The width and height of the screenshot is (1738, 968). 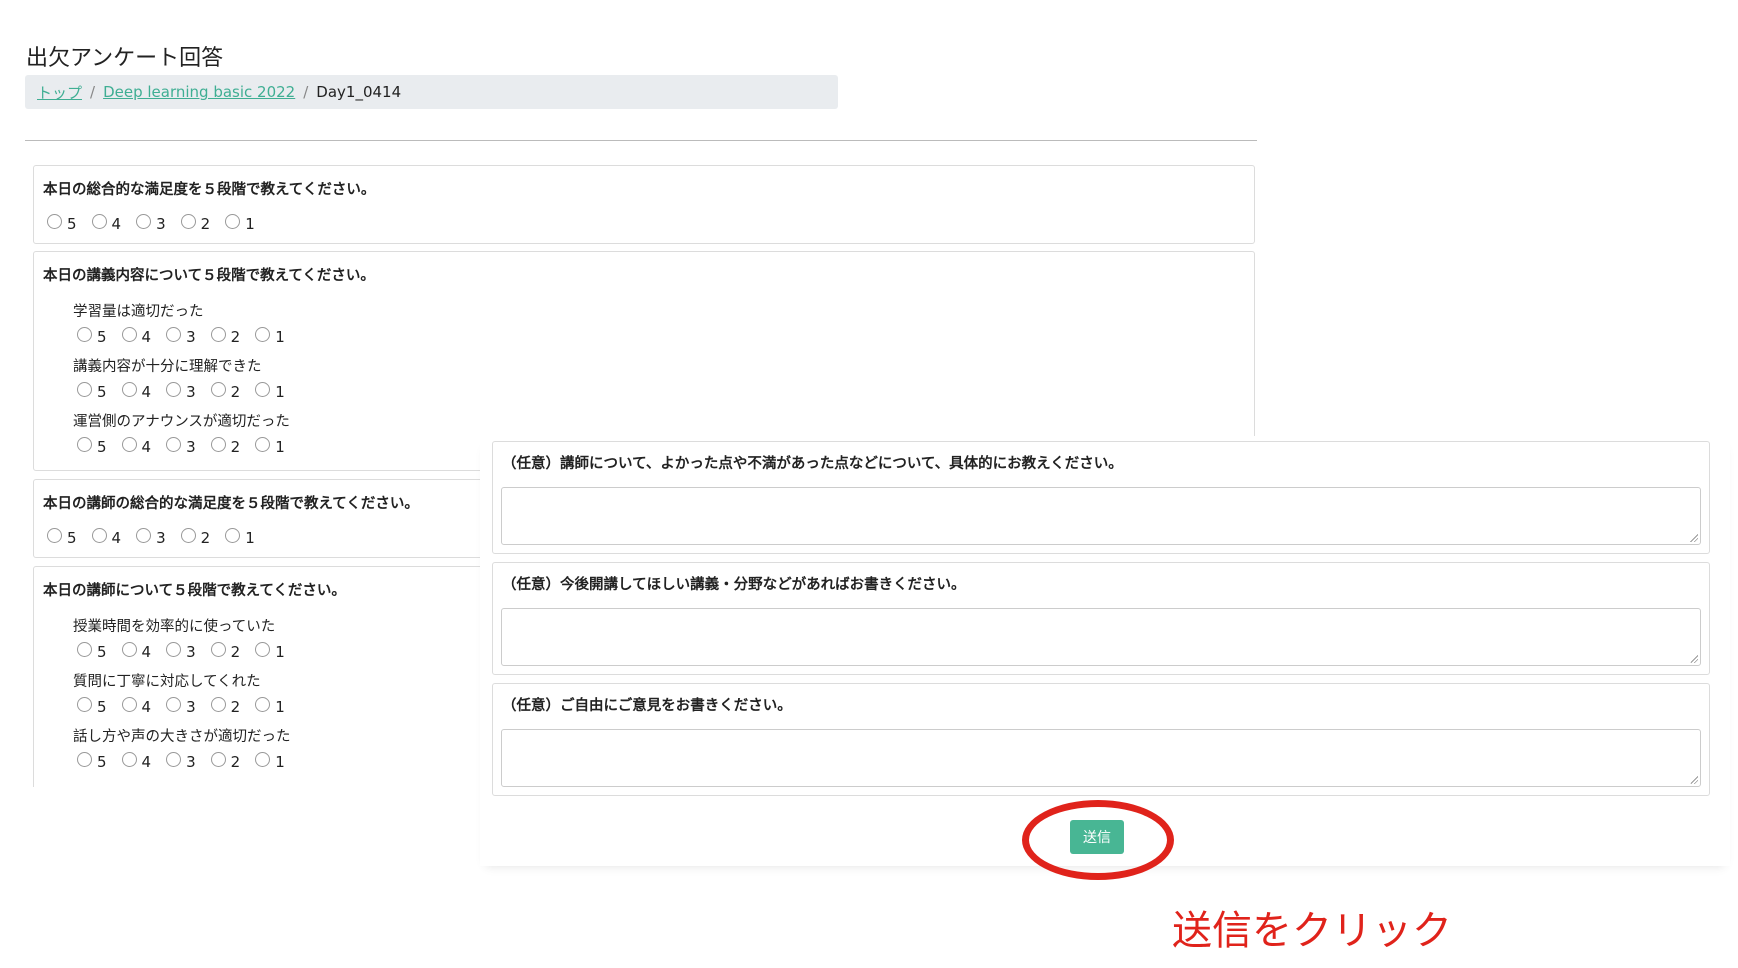 What do you see at coordinates (644, 204) in the screenshot?
I see `question-card-overall: 本日の総合的な満足度を５段階で教えてください。 5 4 3 2 1` at bounding box center [644, 204].